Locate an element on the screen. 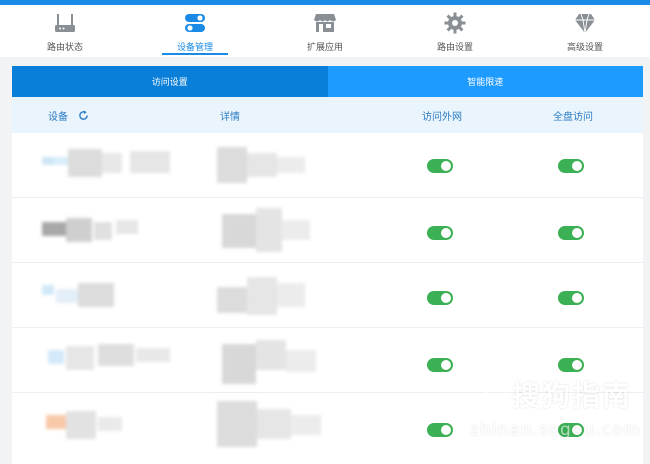 The height and width of the screenshot is (464, 650). subtab-bar: 访问设置 智能限速 is located at coordinates (327, 84).